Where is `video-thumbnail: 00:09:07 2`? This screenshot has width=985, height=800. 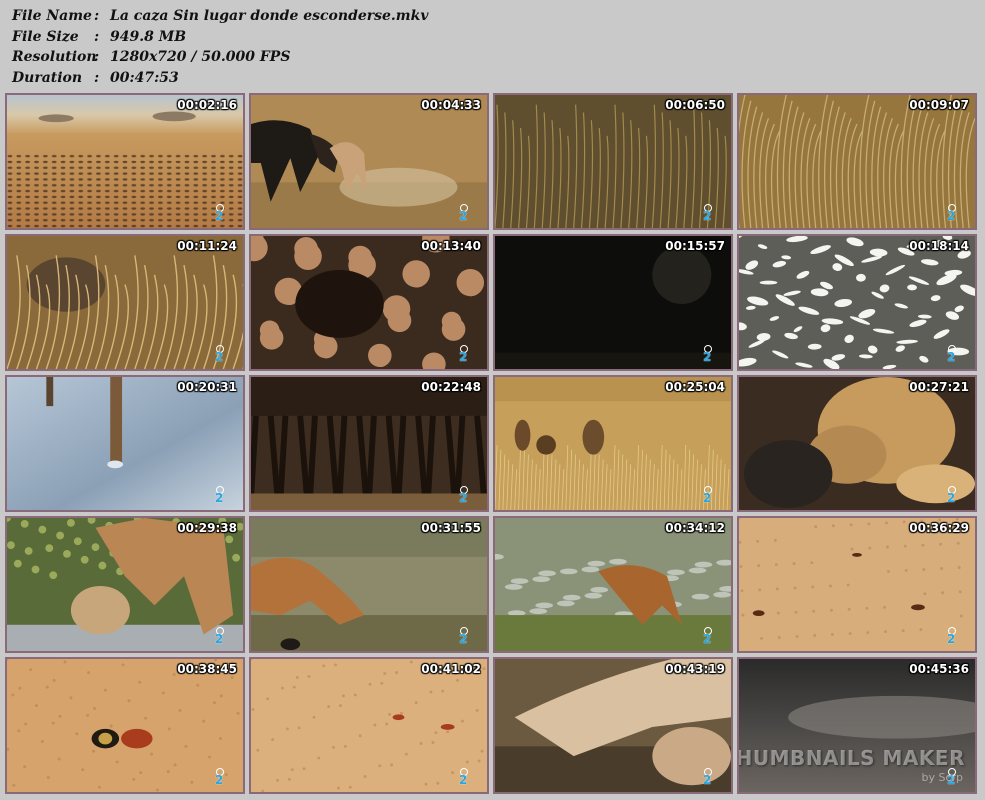 video-thumbnail: 00:09:07 2 is located at coordinates (857, 161).